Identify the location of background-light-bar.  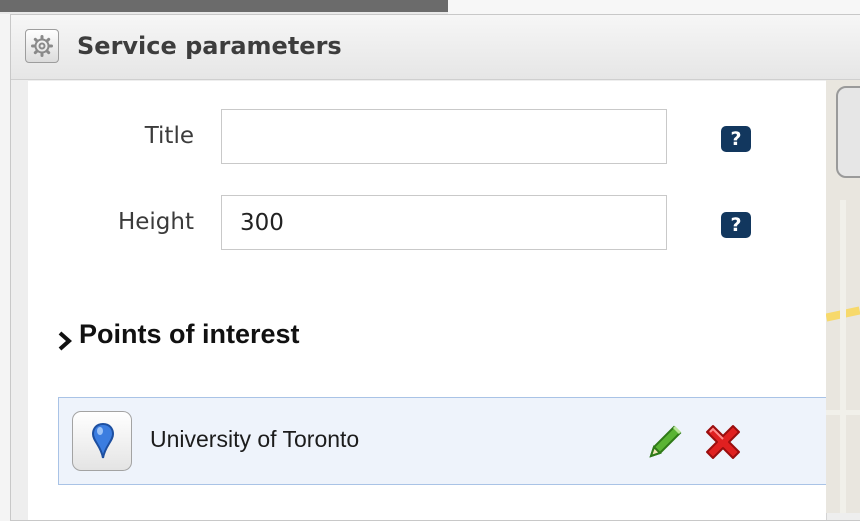
(654, 7).